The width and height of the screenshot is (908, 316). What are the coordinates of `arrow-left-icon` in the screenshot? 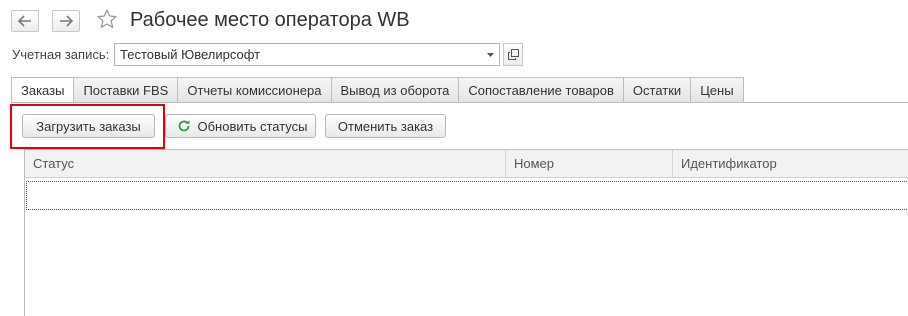 It's located at (24, 21).